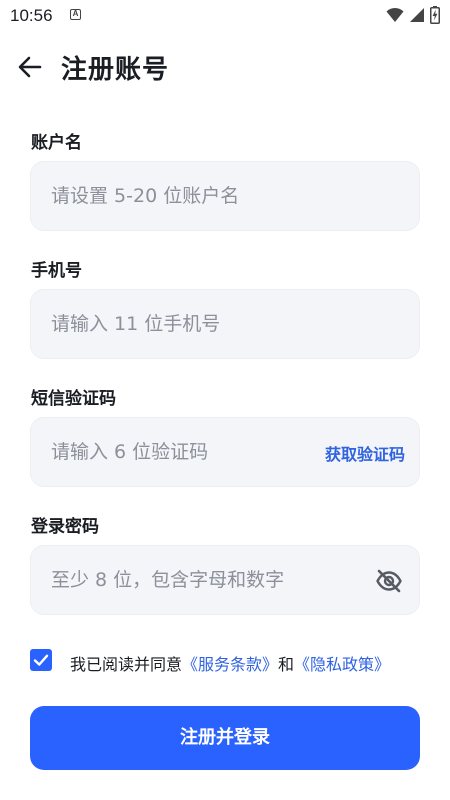 This screenshot has height=800, width=450. Describe the element at coordinates (65, 527) in the screenshot. I see `password-label: 登录密码` at that location.